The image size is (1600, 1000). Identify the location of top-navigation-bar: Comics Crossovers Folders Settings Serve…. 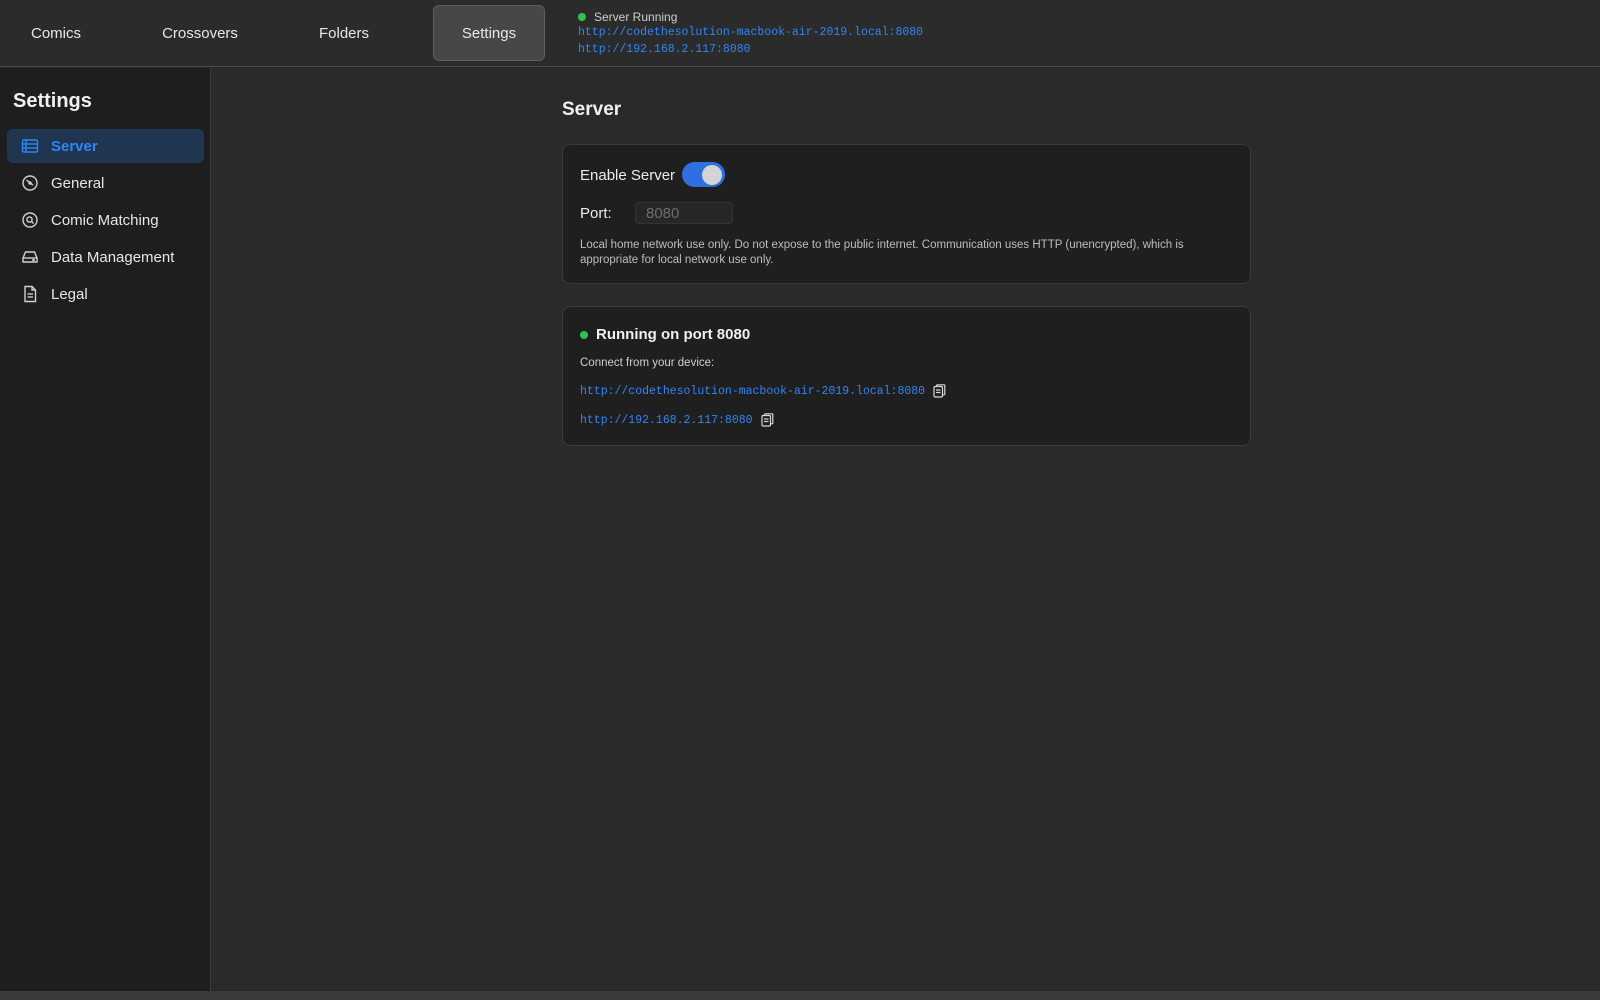
(800, 33).